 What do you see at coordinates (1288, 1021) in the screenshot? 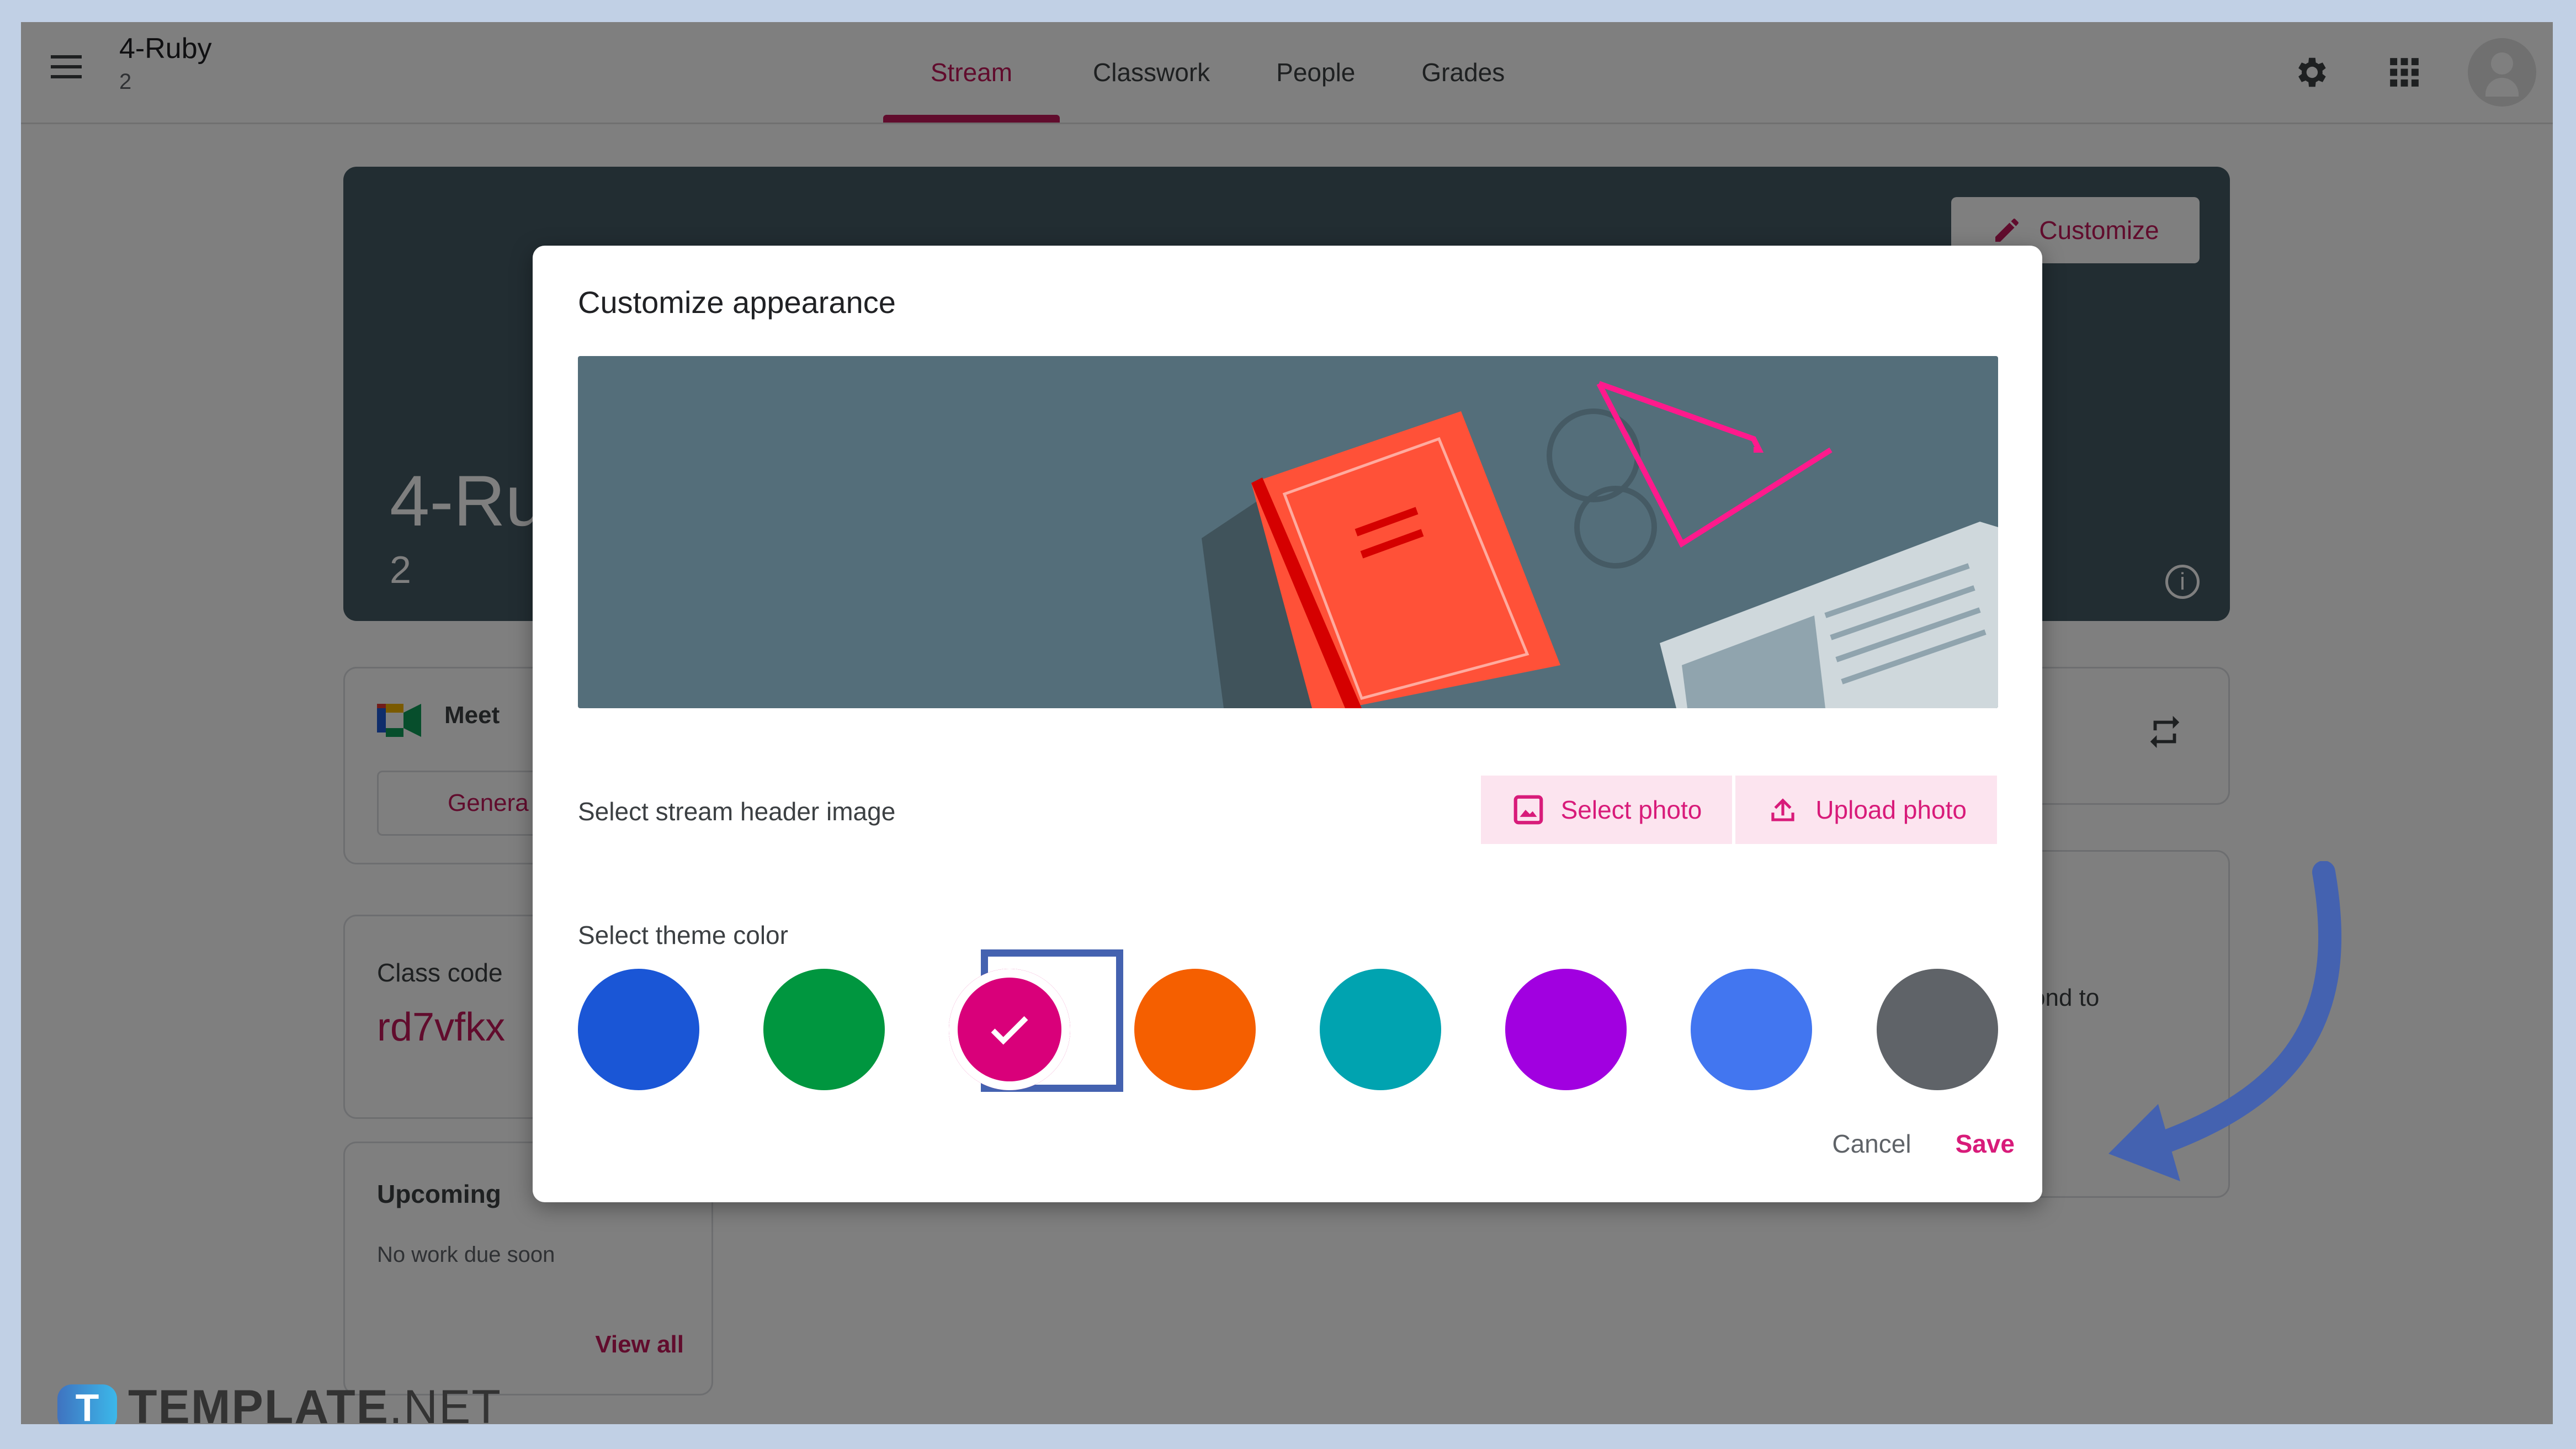
I see `theme-color-swatches` at bounding box center [1288, 1021].